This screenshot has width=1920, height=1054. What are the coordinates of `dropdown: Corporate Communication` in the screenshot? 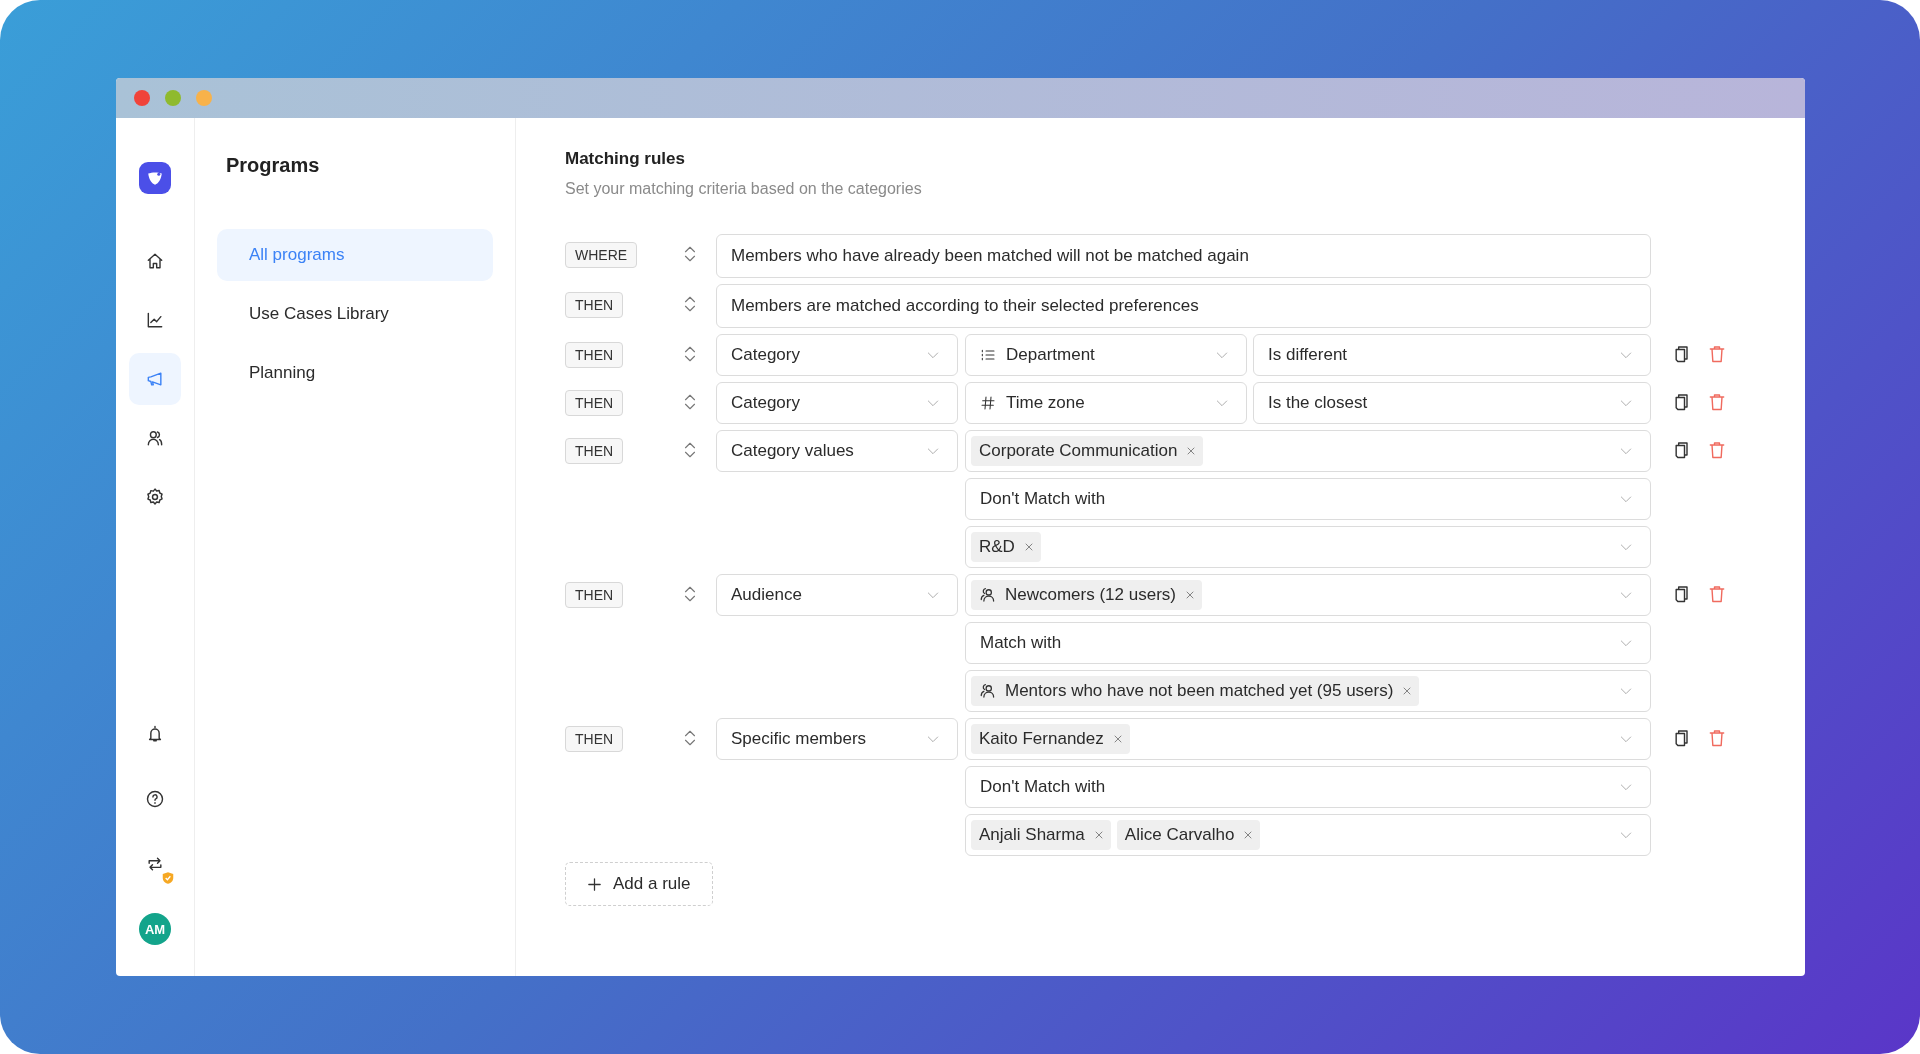 It's located at (1308, 451).